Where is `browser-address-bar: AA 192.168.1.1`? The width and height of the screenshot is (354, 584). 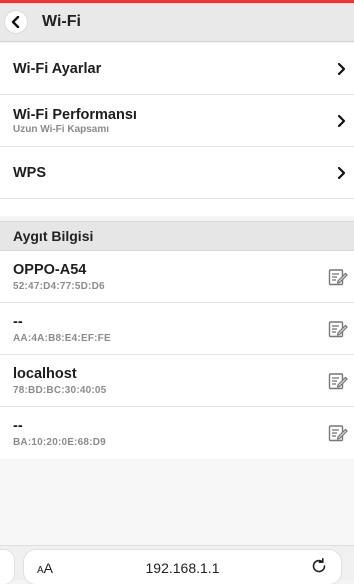 browser-address-bar: AA 192.168.1.1 is located at coordinates (177, 564).